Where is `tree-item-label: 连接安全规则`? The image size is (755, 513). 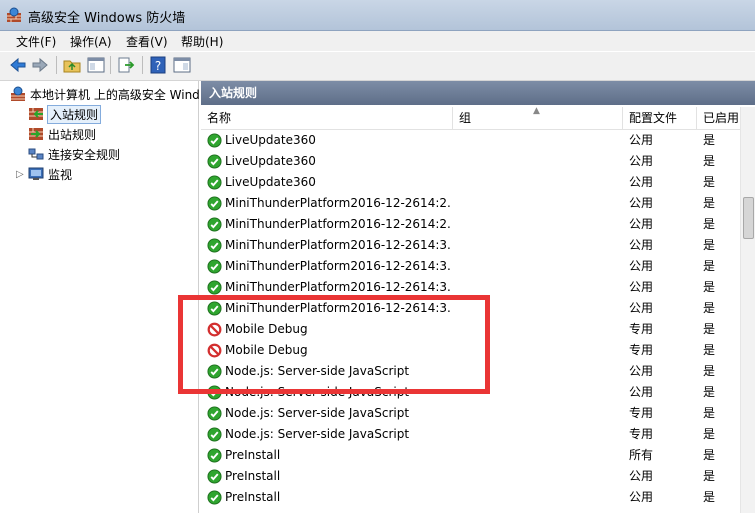
tree-item-label: 连接安全规则 is located at coordinates (84, 154).